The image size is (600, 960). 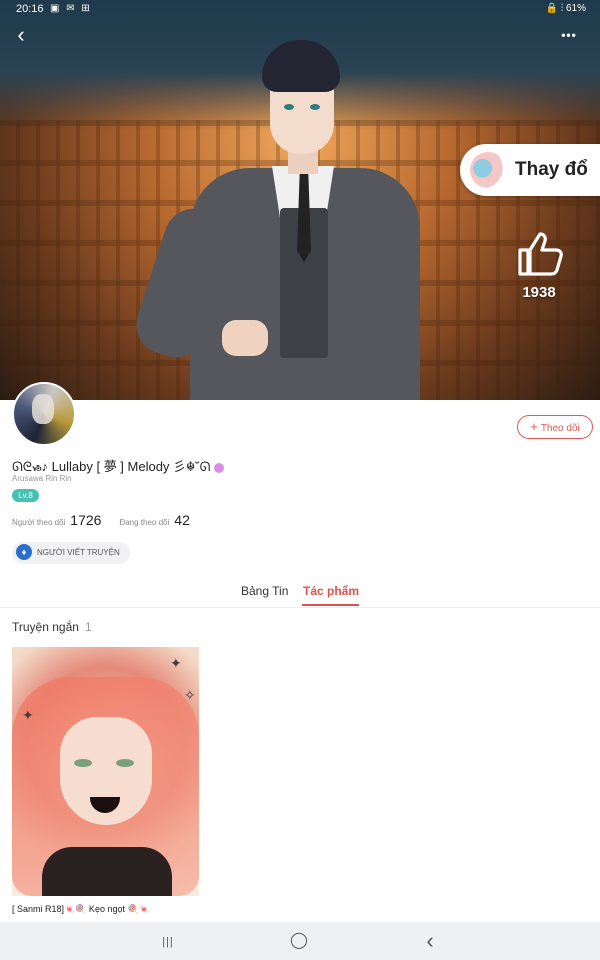 I want to click on status-icons: ▣ ✉ ⊞, so click(x=71, y=8).